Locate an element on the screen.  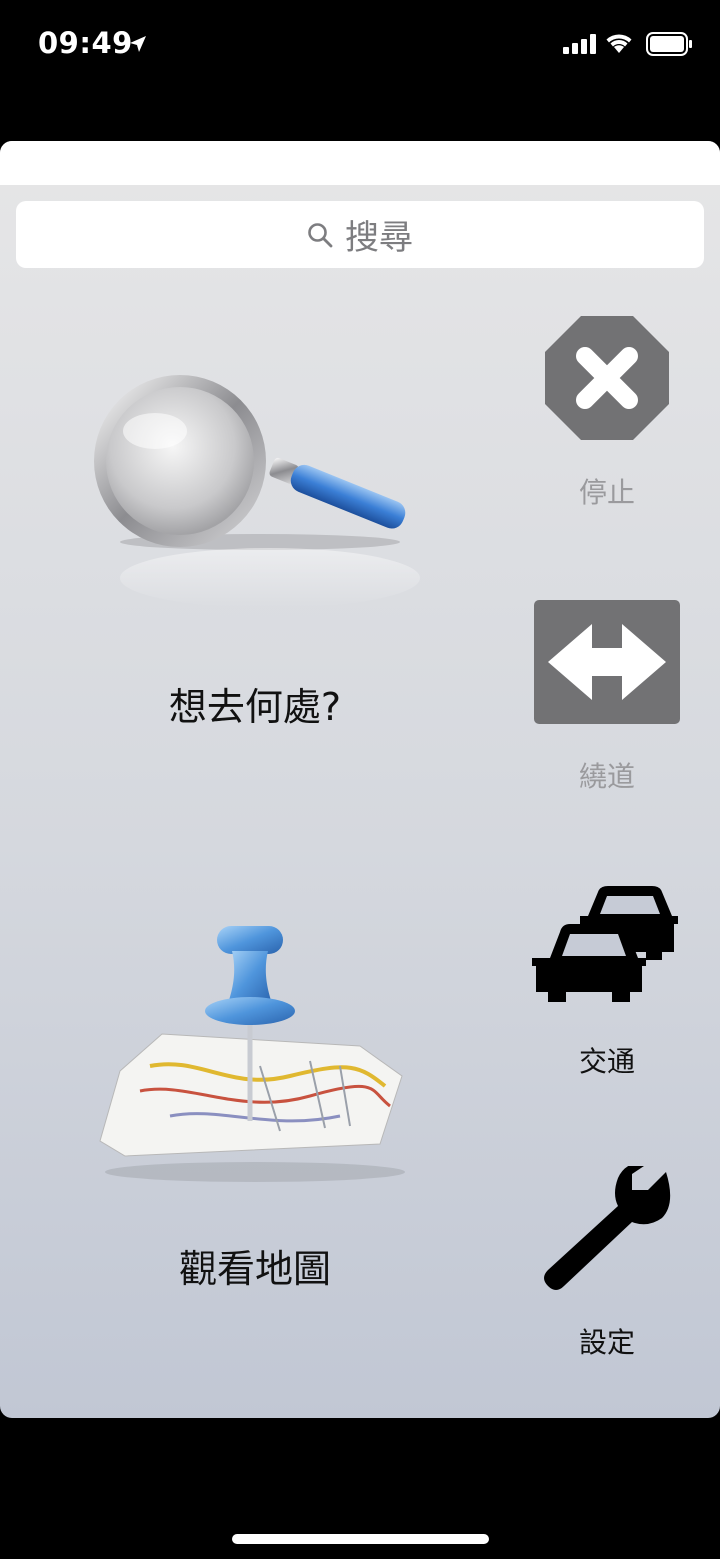
settings-button: 設定 is located at coordinates (607, 1266).